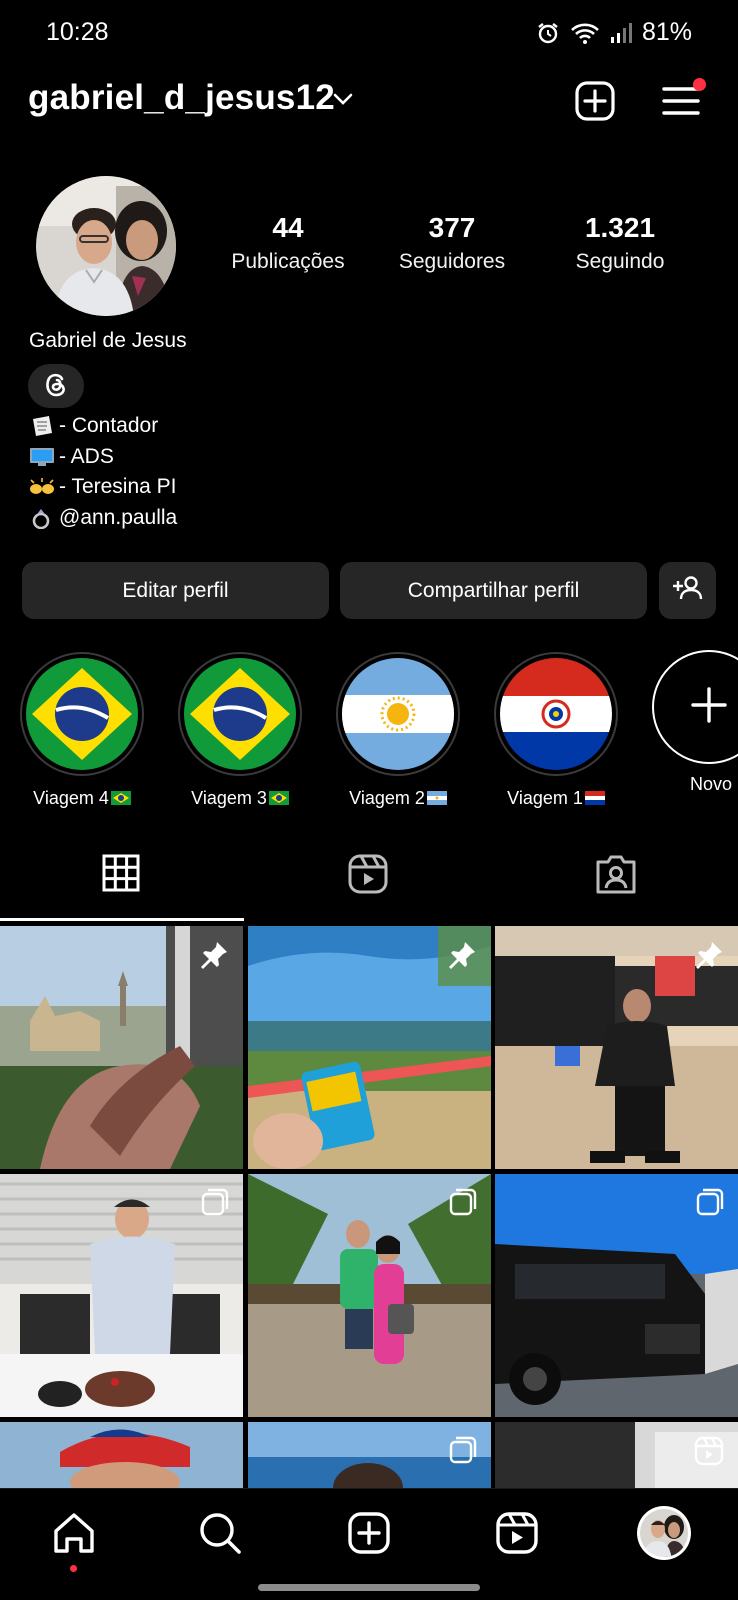 Image resolution: width=738 pixels, height=1600 pixels. I want to click on bio-line: - Contador, so click(103, 426).